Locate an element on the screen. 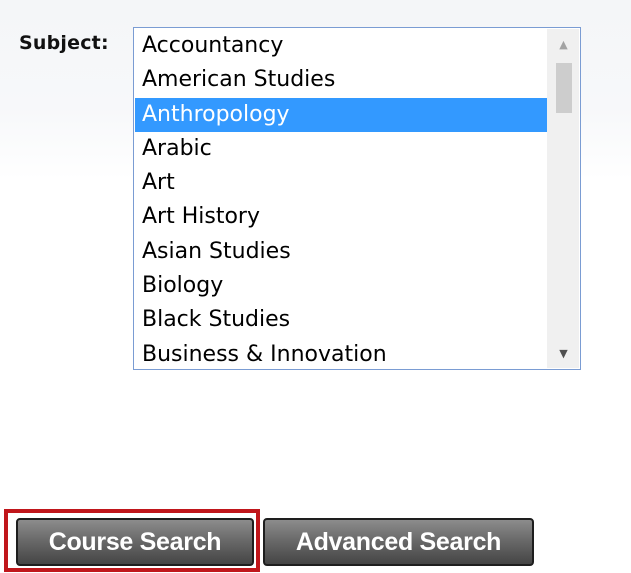  subject-option-biology: Biology is located at coordinates (341, 286).